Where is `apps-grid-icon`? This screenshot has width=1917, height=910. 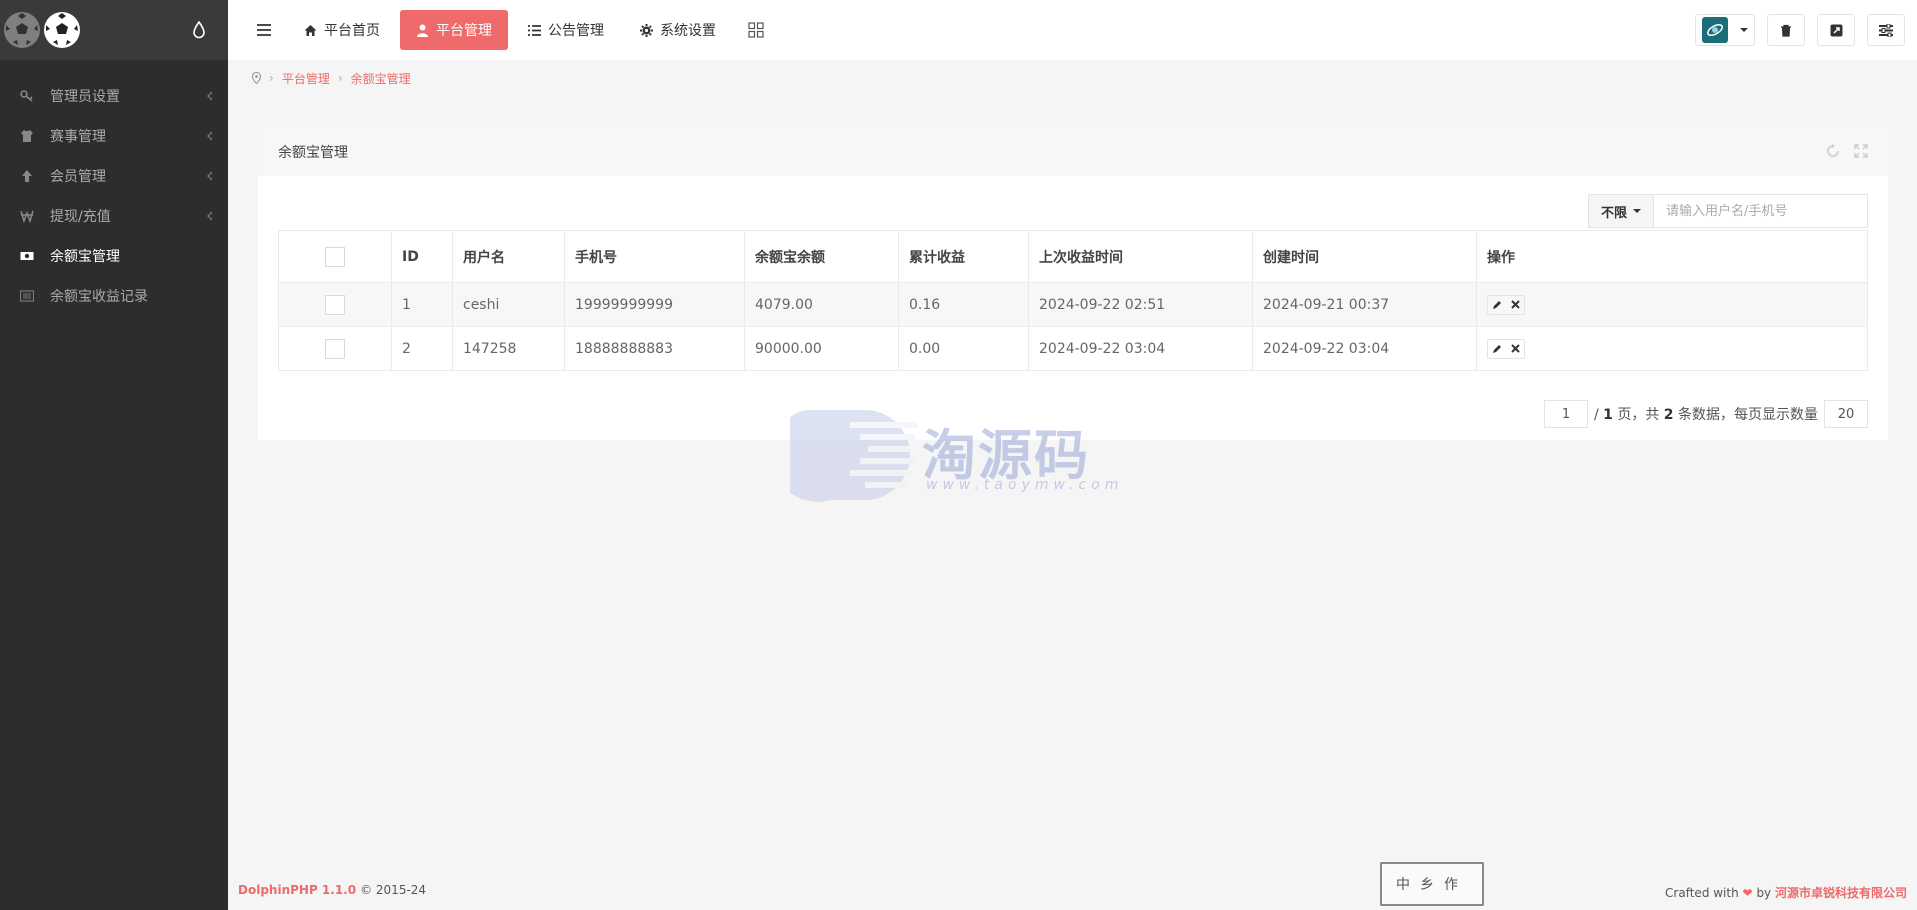 apps-grid-icon is located at coordinates (756, 30).